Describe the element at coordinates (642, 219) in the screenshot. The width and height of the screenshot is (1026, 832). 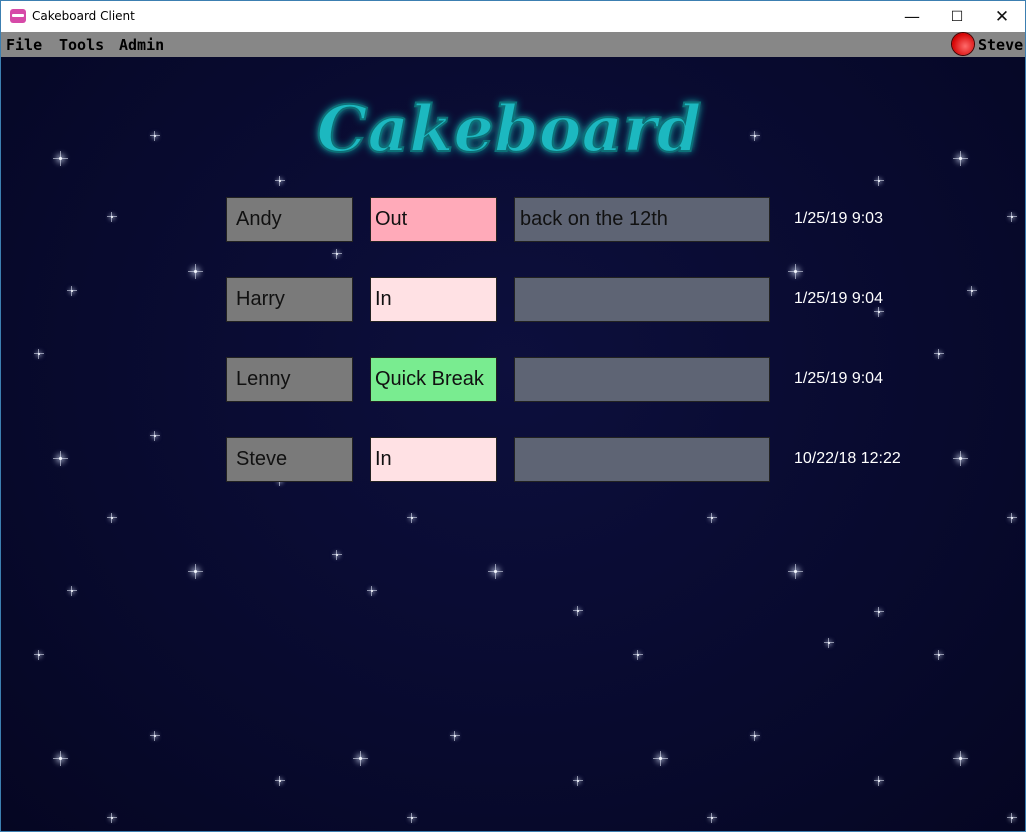
I see `note-field: back on the 12th` at that location.